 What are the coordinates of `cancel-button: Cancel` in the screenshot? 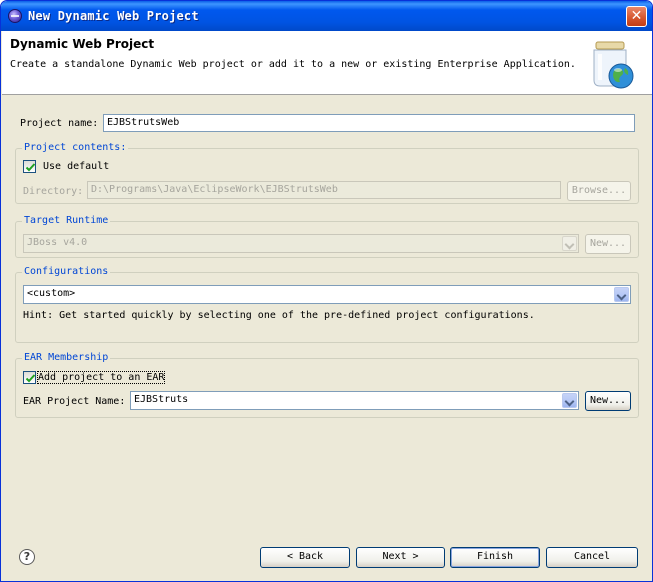 It's located at (592, 557).